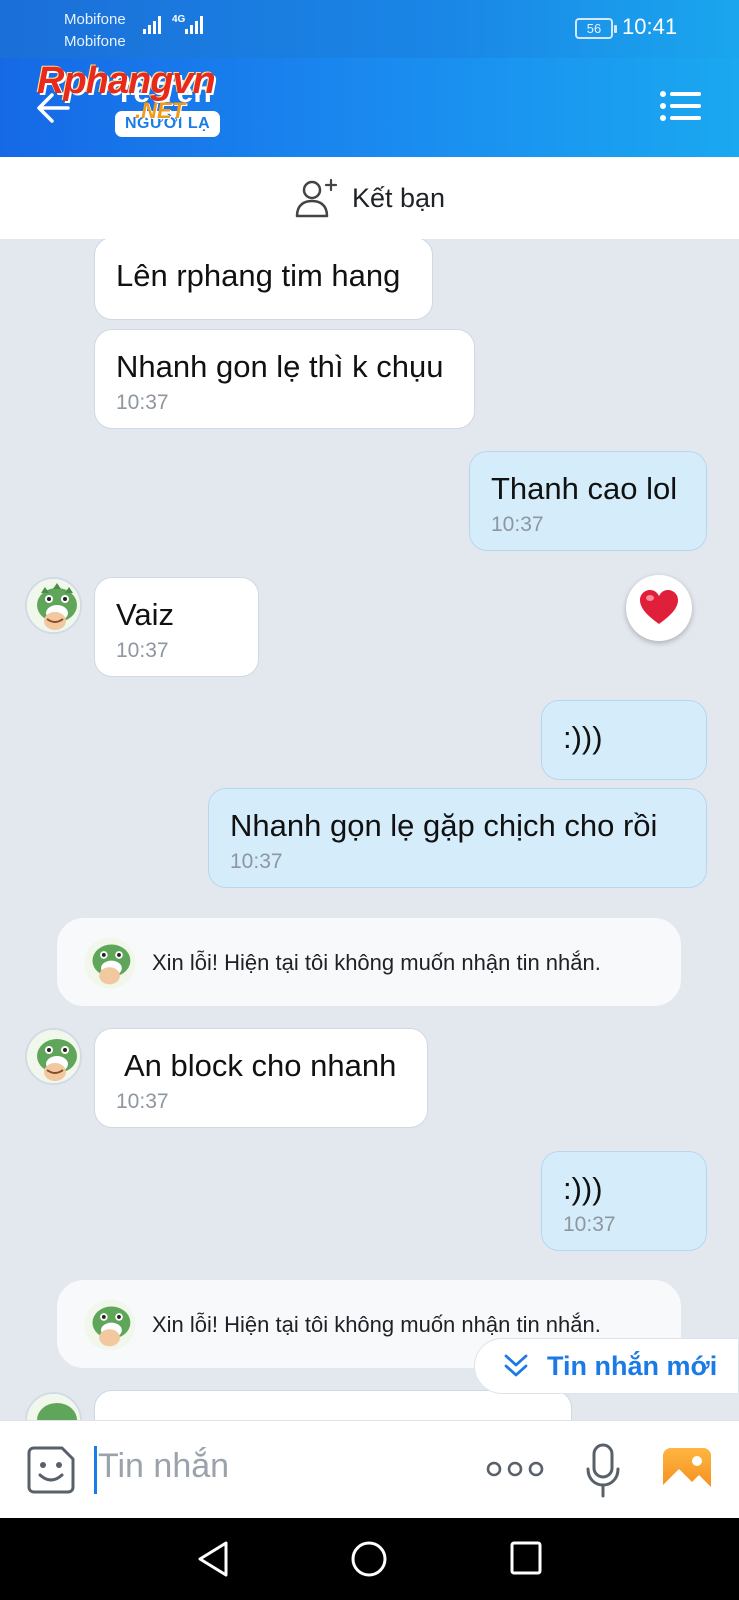  I want to click on heart-icon, so click(659, 607).